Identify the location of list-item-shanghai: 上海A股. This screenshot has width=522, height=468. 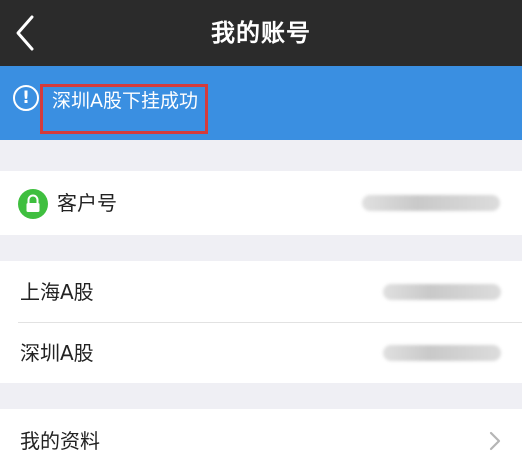
(261, 291).